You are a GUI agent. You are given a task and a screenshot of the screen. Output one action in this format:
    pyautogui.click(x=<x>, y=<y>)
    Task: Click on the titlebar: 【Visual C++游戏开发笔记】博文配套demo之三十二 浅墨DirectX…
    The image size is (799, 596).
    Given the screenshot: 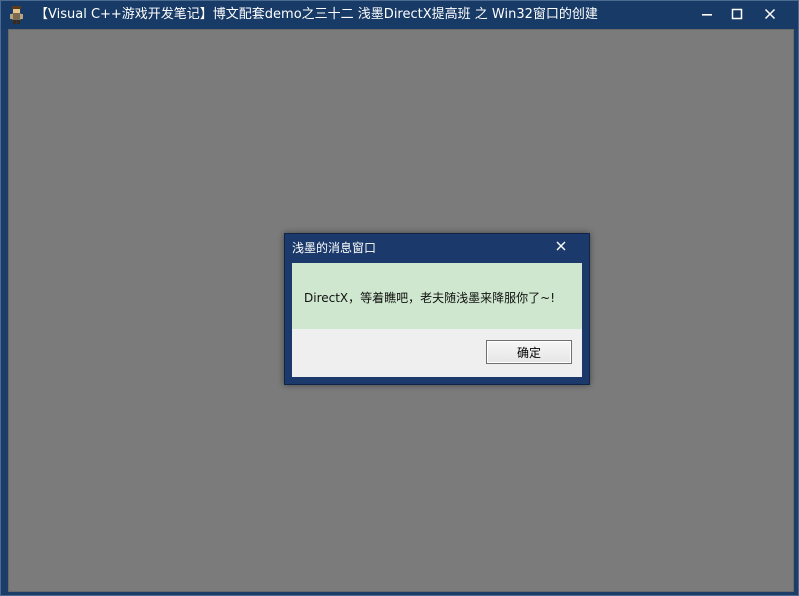 What is the action you would take?
    pyautogui.click(x=399, y=15)
    